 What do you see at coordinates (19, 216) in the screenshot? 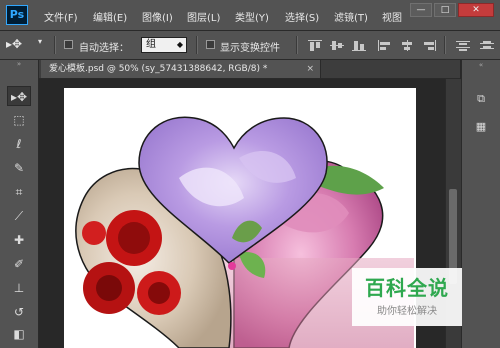
I see `eyedropper-tool-icon: ⟋` at bounding box center [19, 216].